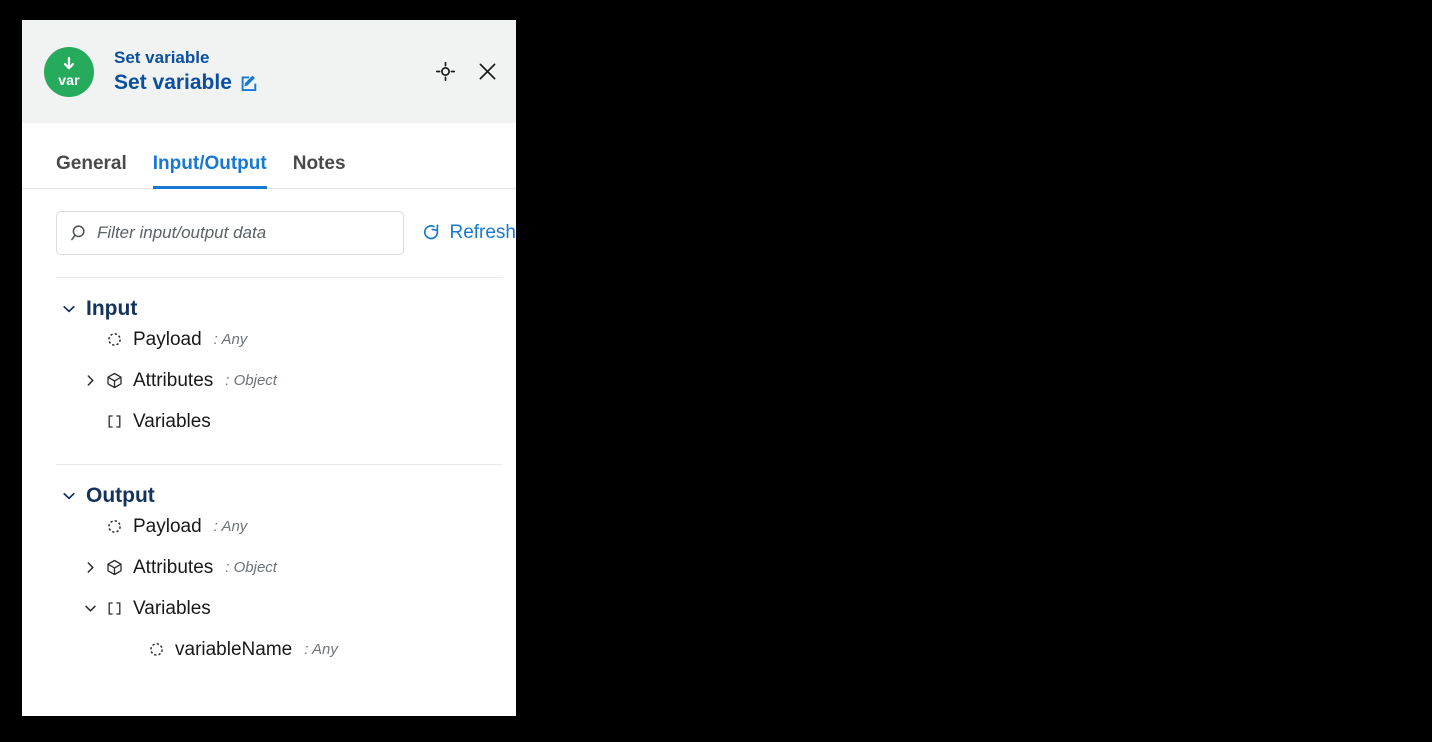 The height and width of the screenshot is (742, 1432). I want to click on download-arrow-icon, so click(69, 64).